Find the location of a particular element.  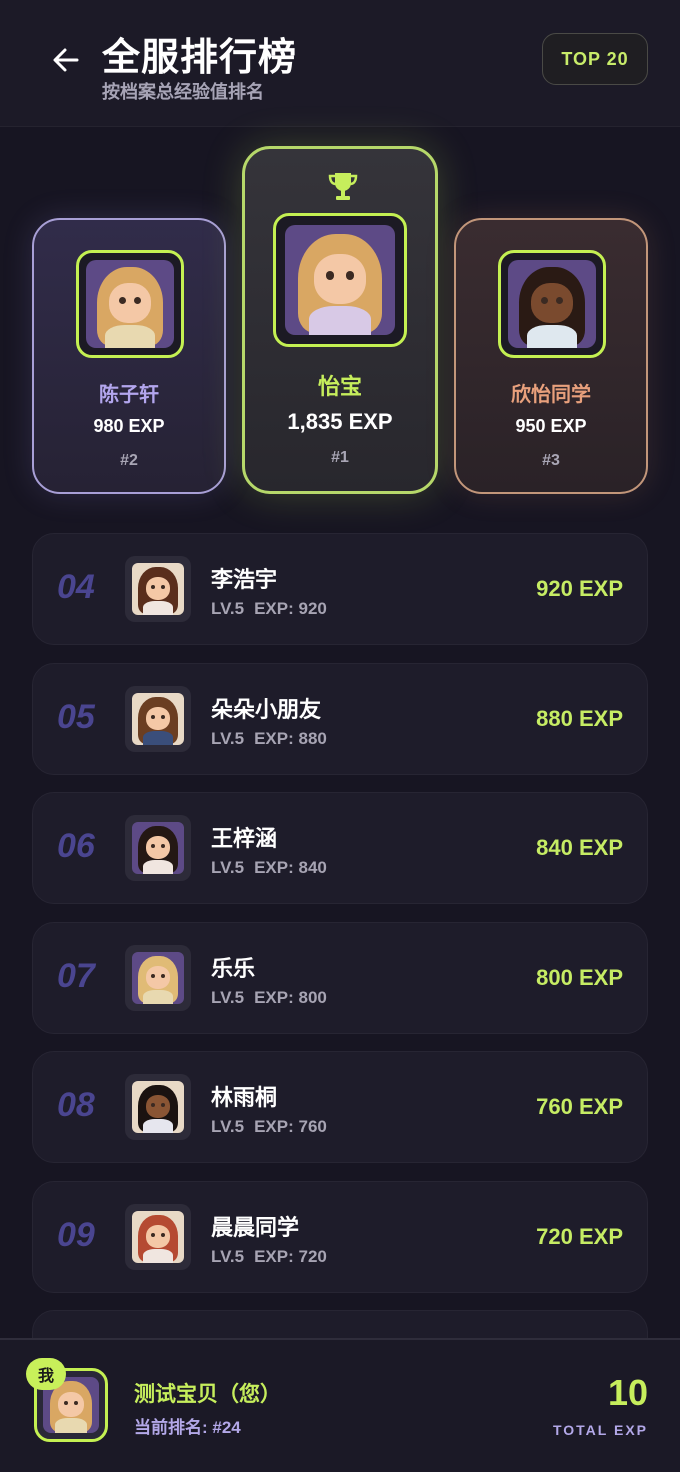

user-name: 李浩宇 is located at coordinates (244, 579).